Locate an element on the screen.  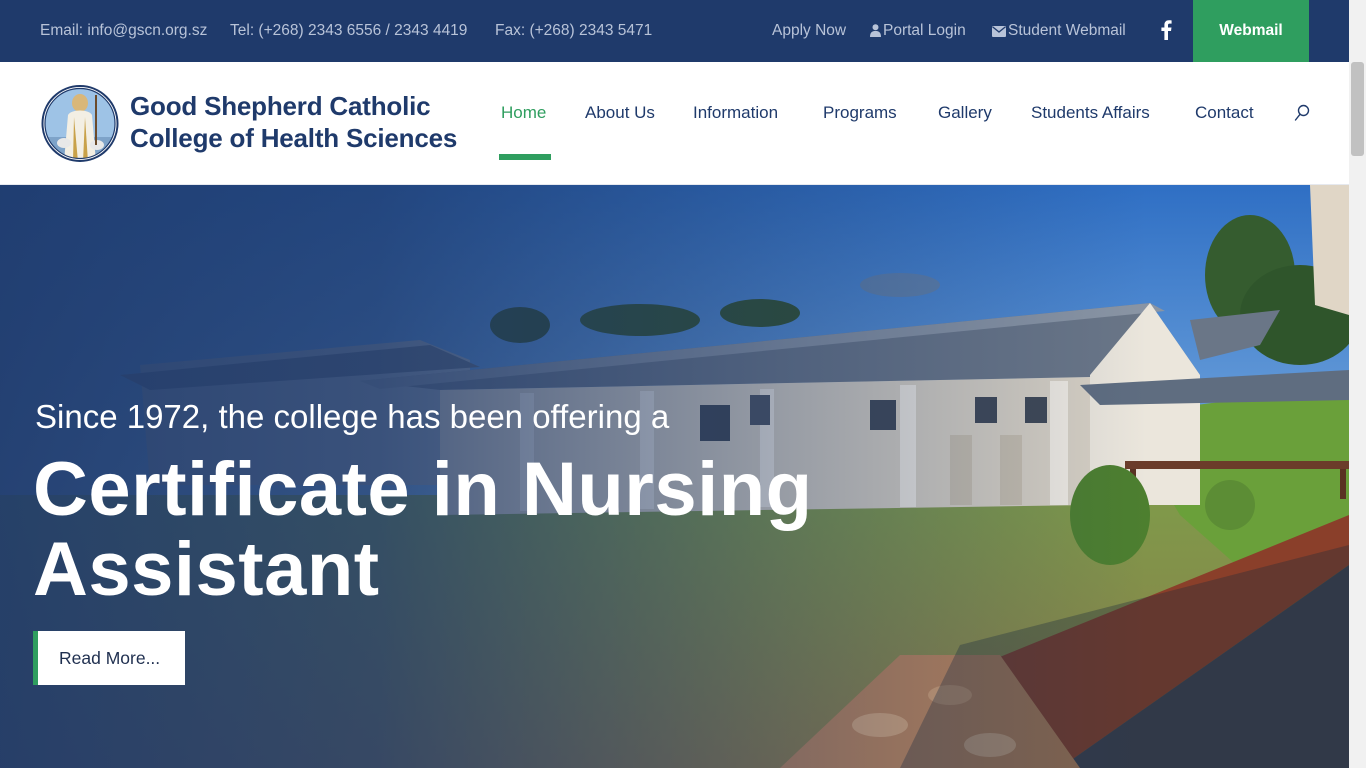
user-icon is located at coordinates (875, 30).